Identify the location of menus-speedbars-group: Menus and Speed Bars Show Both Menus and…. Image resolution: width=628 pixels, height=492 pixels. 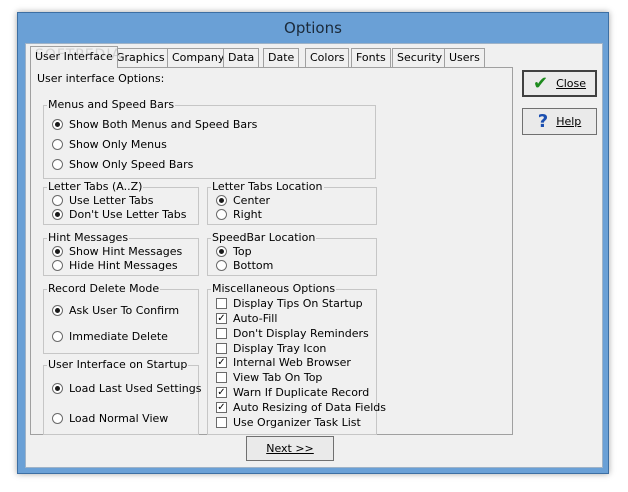
(209, 138).